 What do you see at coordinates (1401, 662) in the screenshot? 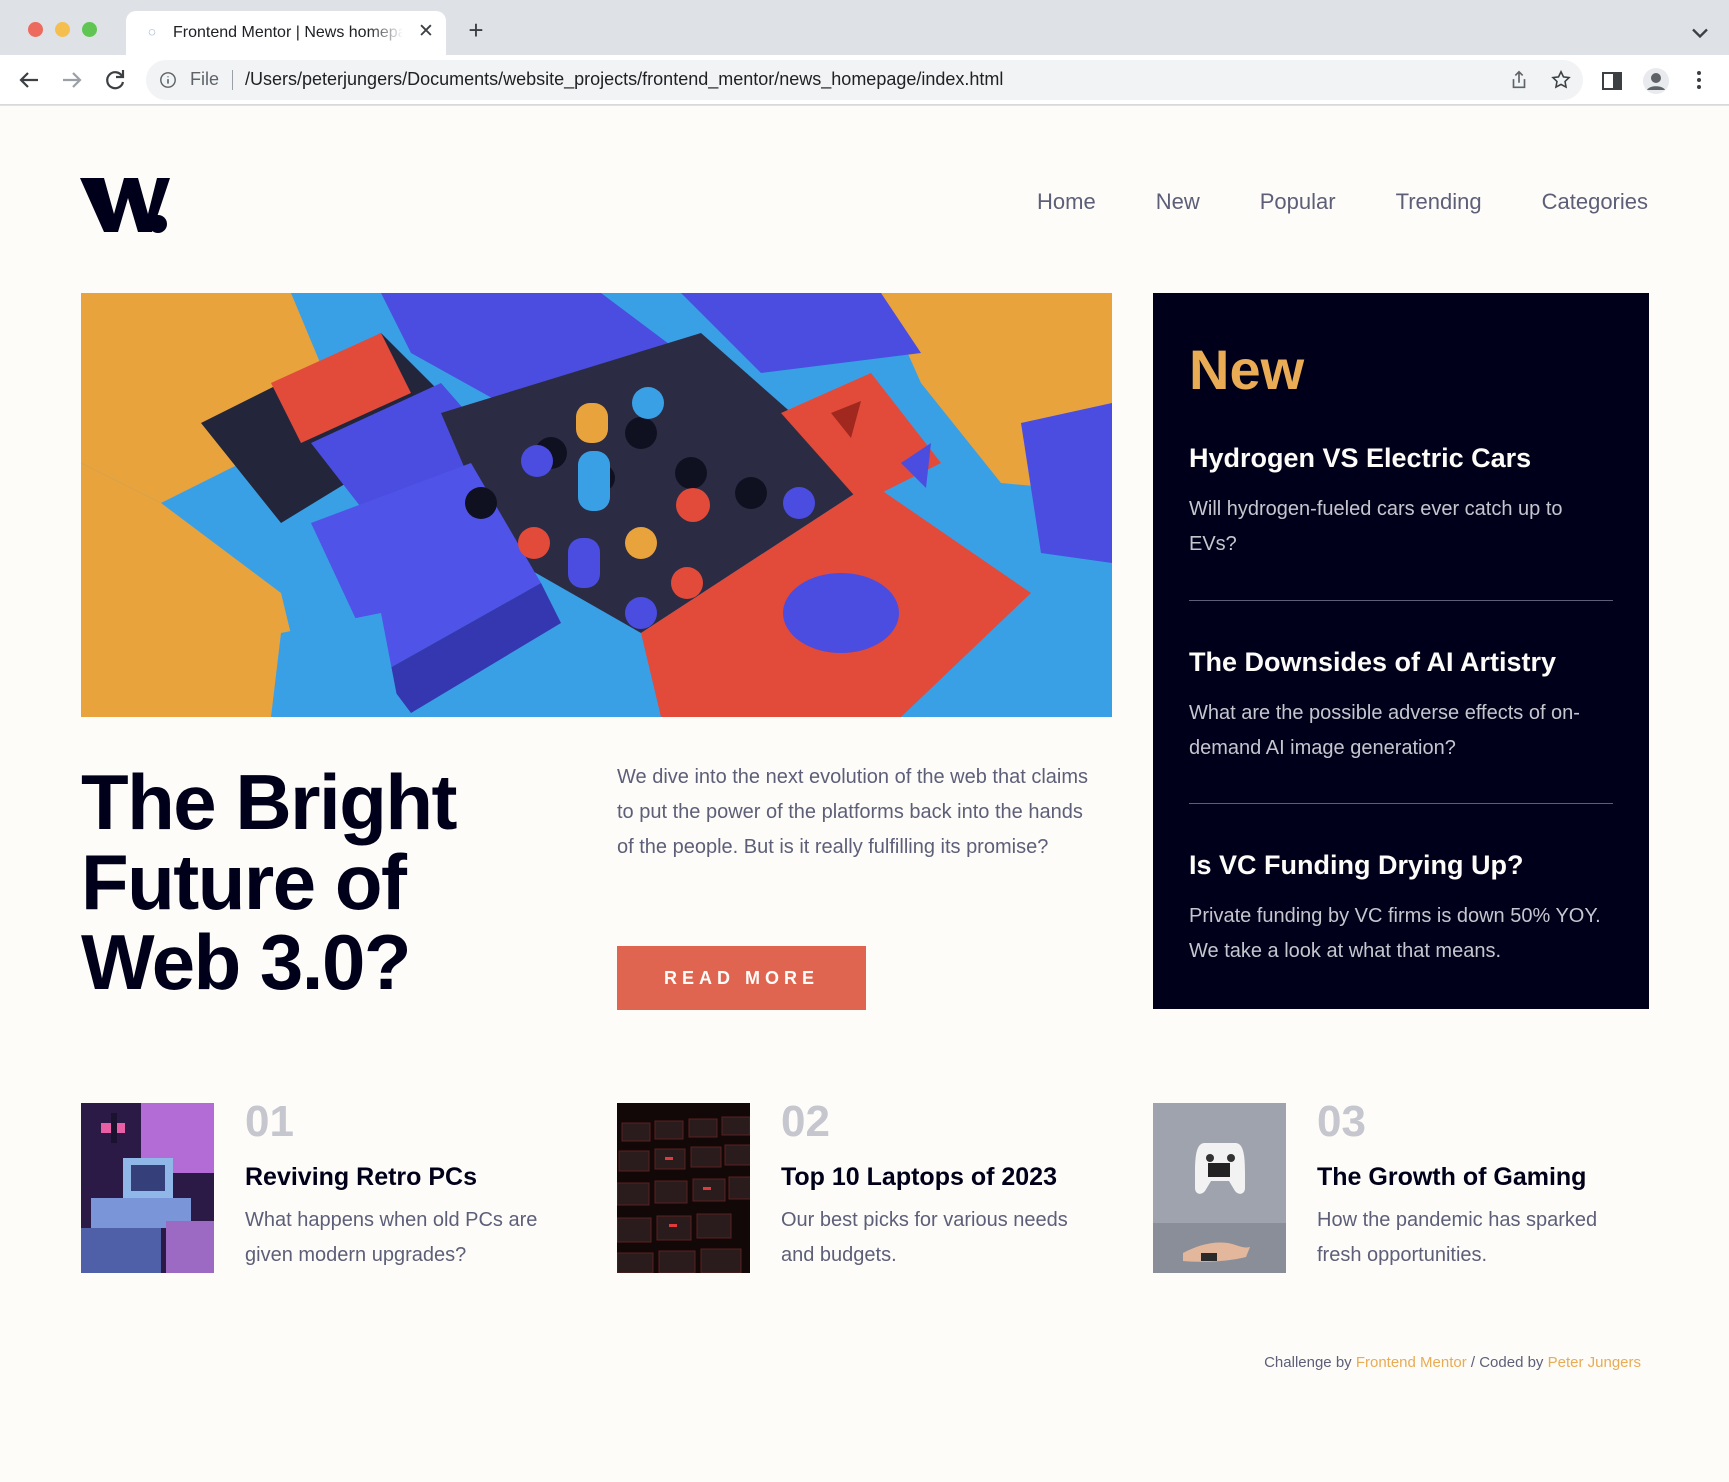
I see `new-item-title: The Downsides of AI Artistry` at bounding box center [1401, 662].